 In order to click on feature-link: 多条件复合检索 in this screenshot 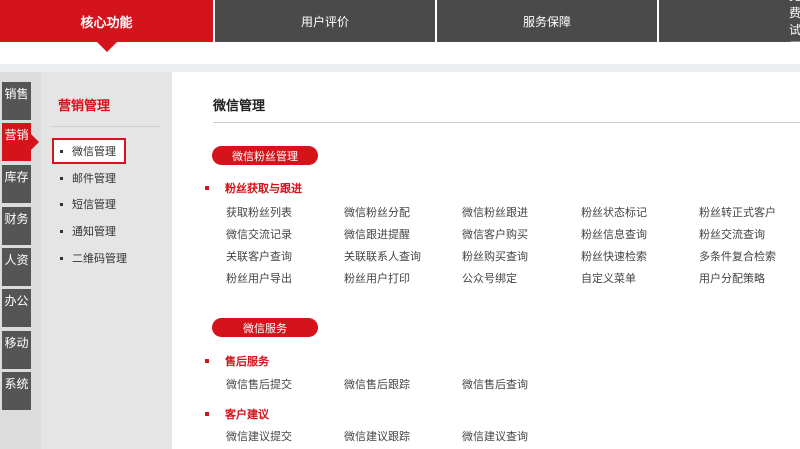, I will do `click(737, 256)`.